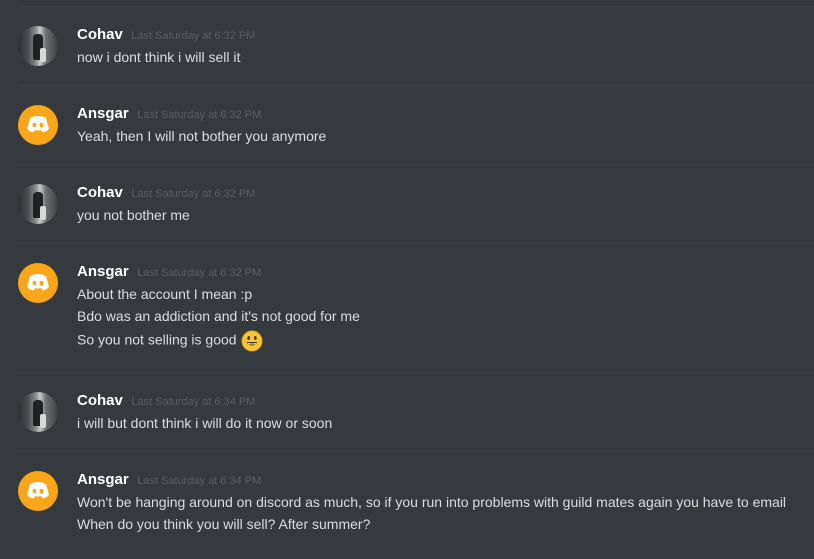 This screenshot has width=814, height=559. What do you see at coordinates (165, 294) in the screenshot?
I see `message-text: About the account I mean :p` at bounding box center [165, 294].